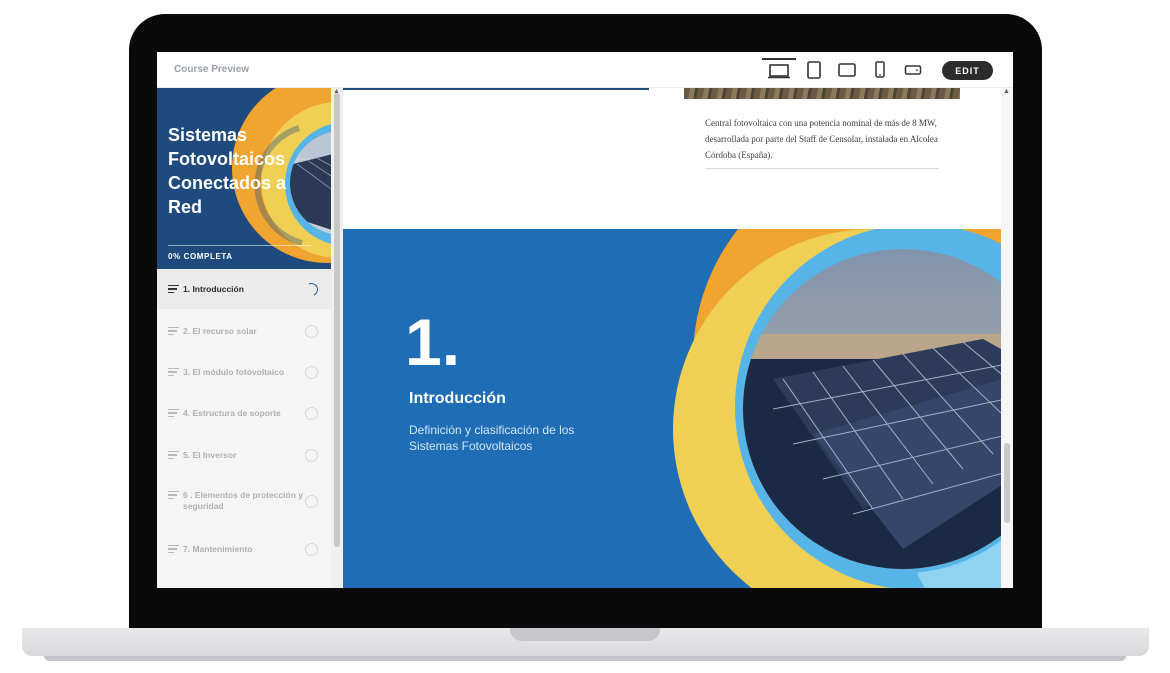  I want to click on lesson-item-3: 3. El módulo fotovoltaico, so click(244, 372).